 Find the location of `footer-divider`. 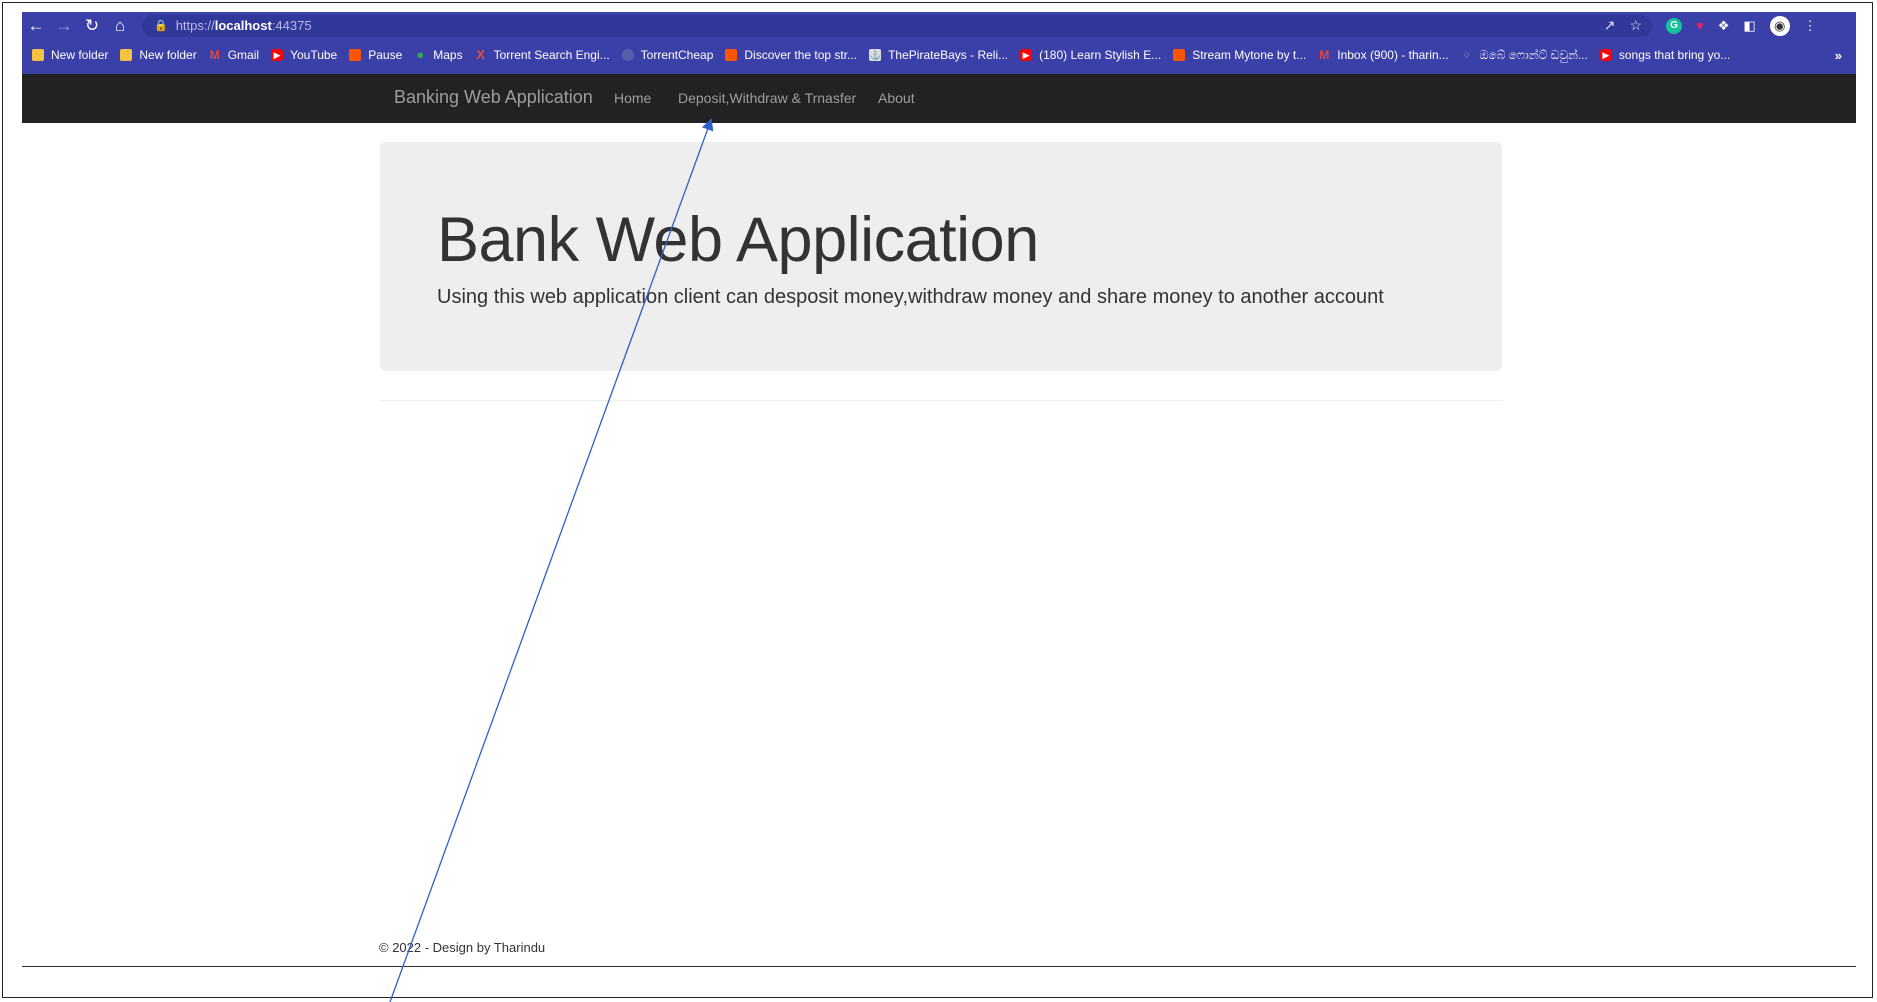

footer-divider is located at coordinates (939, 966).